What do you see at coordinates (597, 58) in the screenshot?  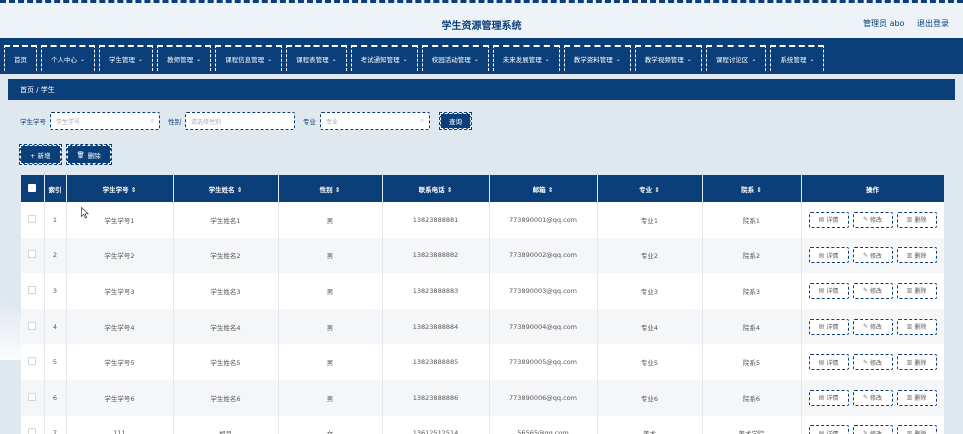 I see `nav-item-9: 教学资料管理 ⌄` at bounding box center [597, 58].